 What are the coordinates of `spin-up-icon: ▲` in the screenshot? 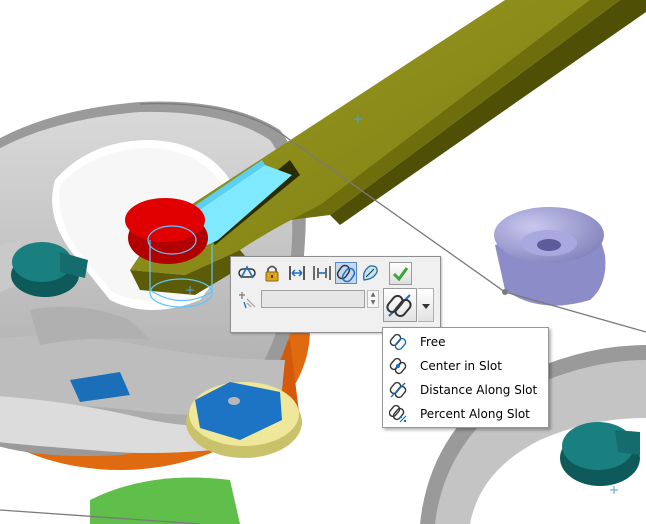 It's located at (373, 295).